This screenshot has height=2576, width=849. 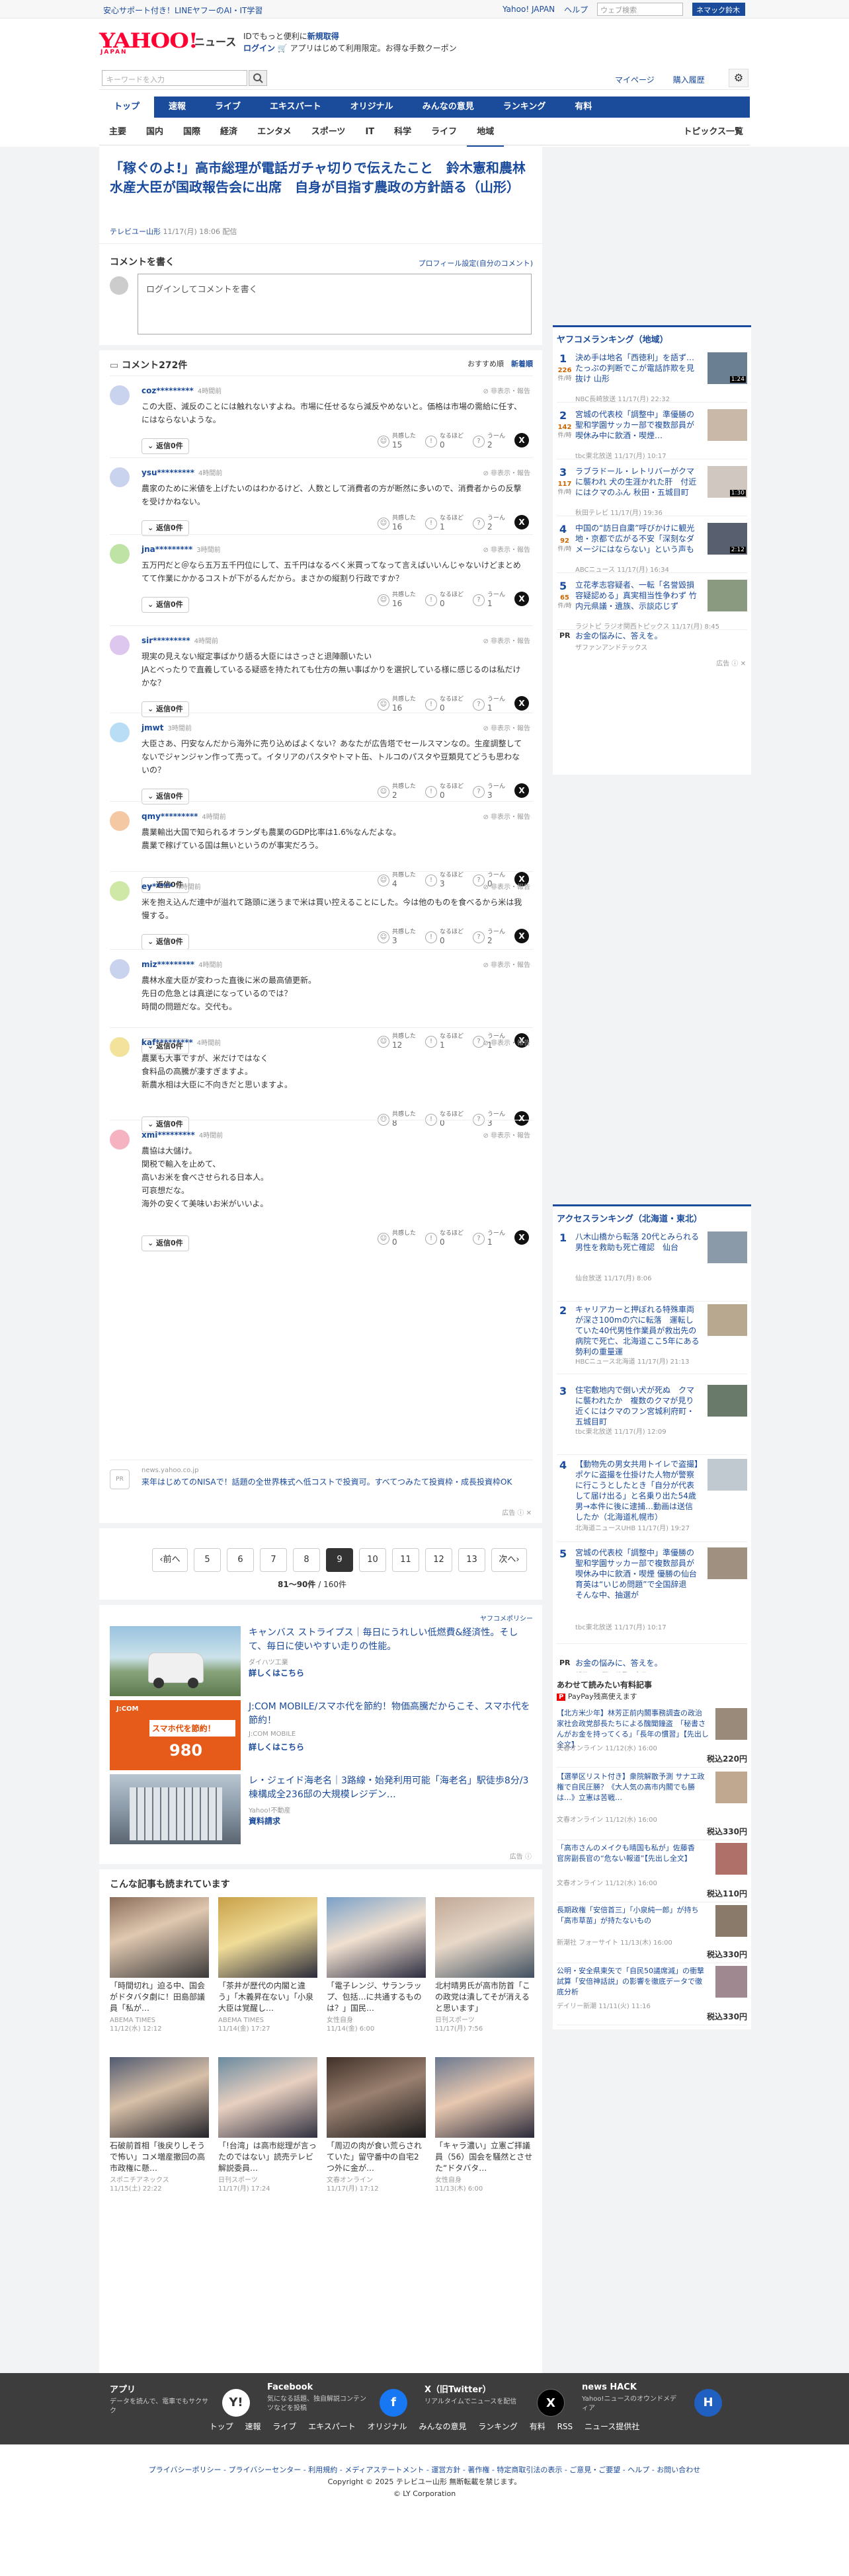 What do you see at coordinates (529, 9) in the screenshot?
I see `yahoo-japan-link: Yahoo! JAPAN` at bounding box center [529, 9].